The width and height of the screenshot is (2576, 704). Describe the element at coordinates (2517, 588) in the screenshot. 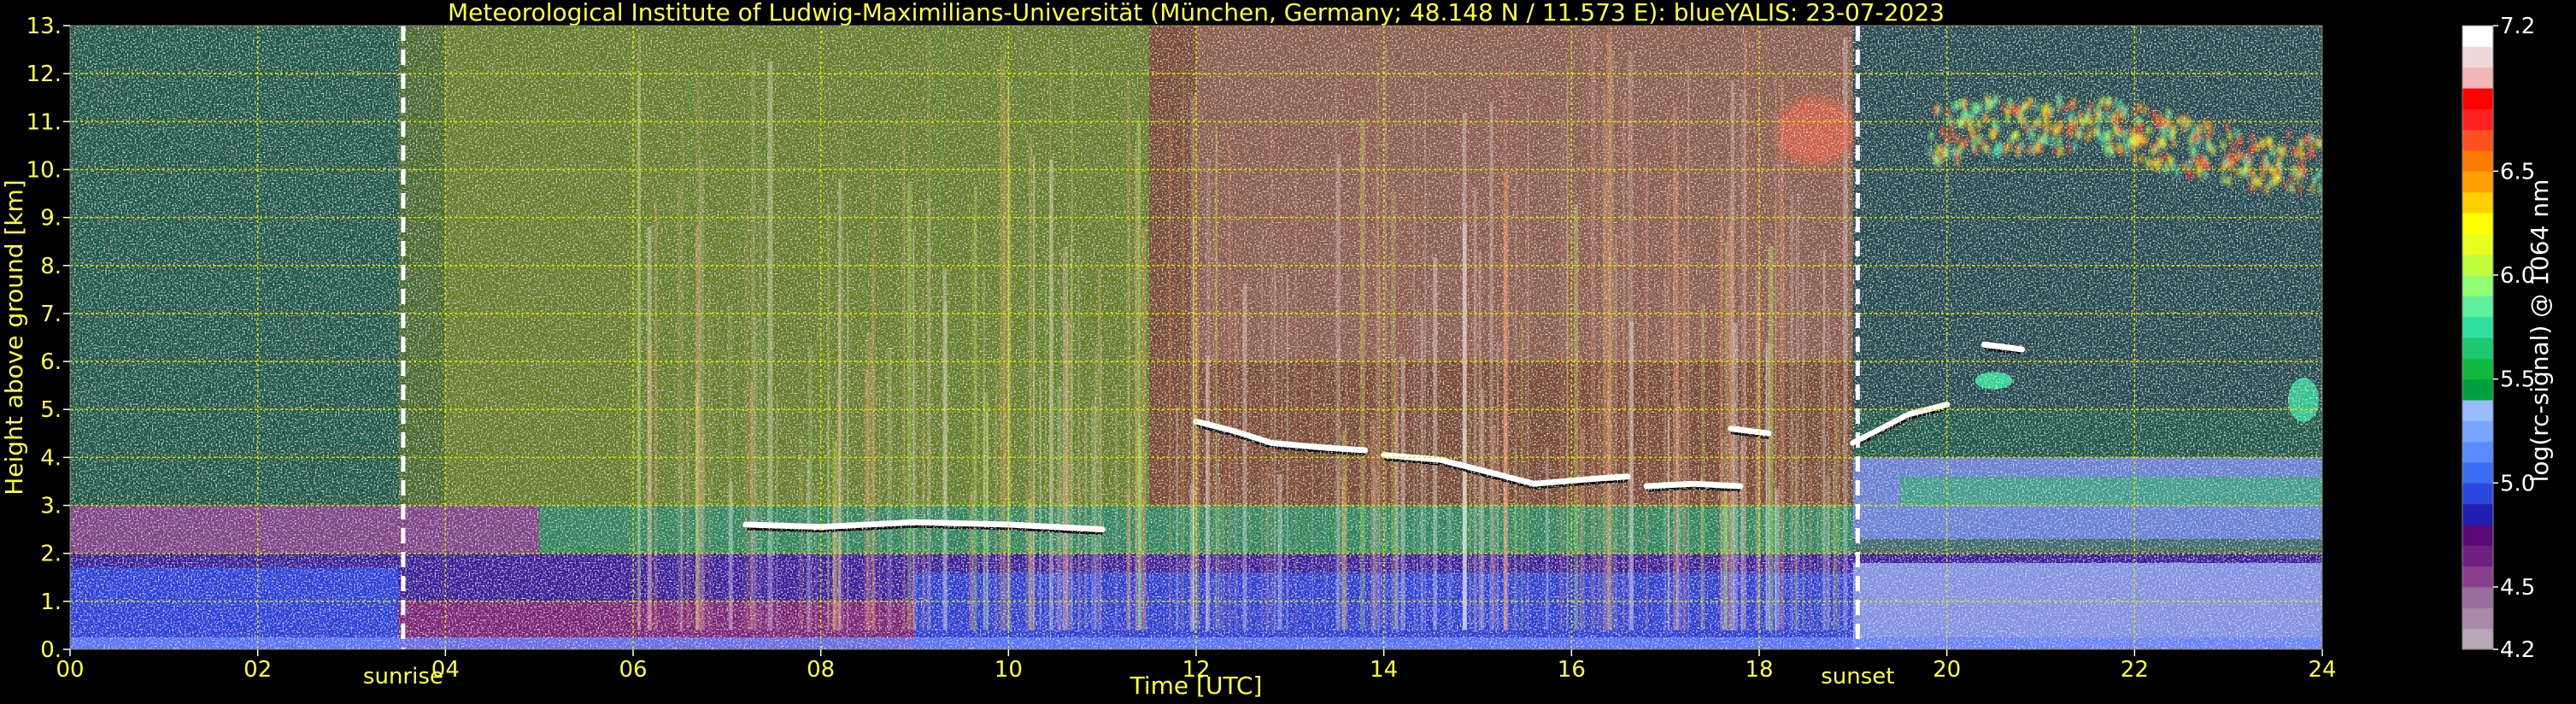

I see `colorbar-tick-label: 4.5` at that location.